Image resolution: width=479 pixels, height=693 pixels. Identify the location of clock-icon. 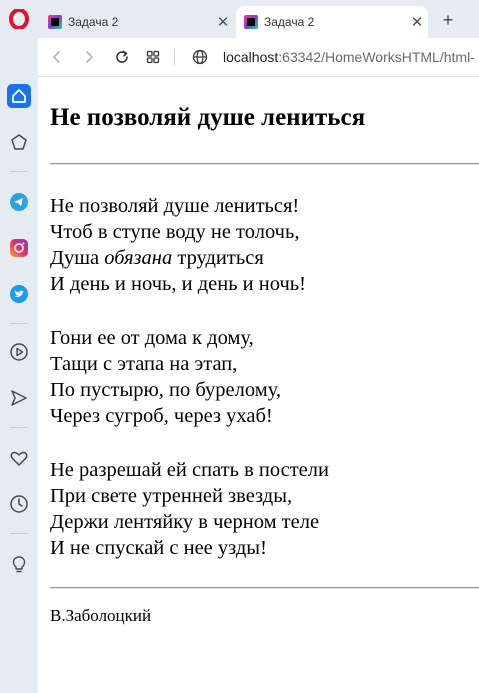
(19, 504).